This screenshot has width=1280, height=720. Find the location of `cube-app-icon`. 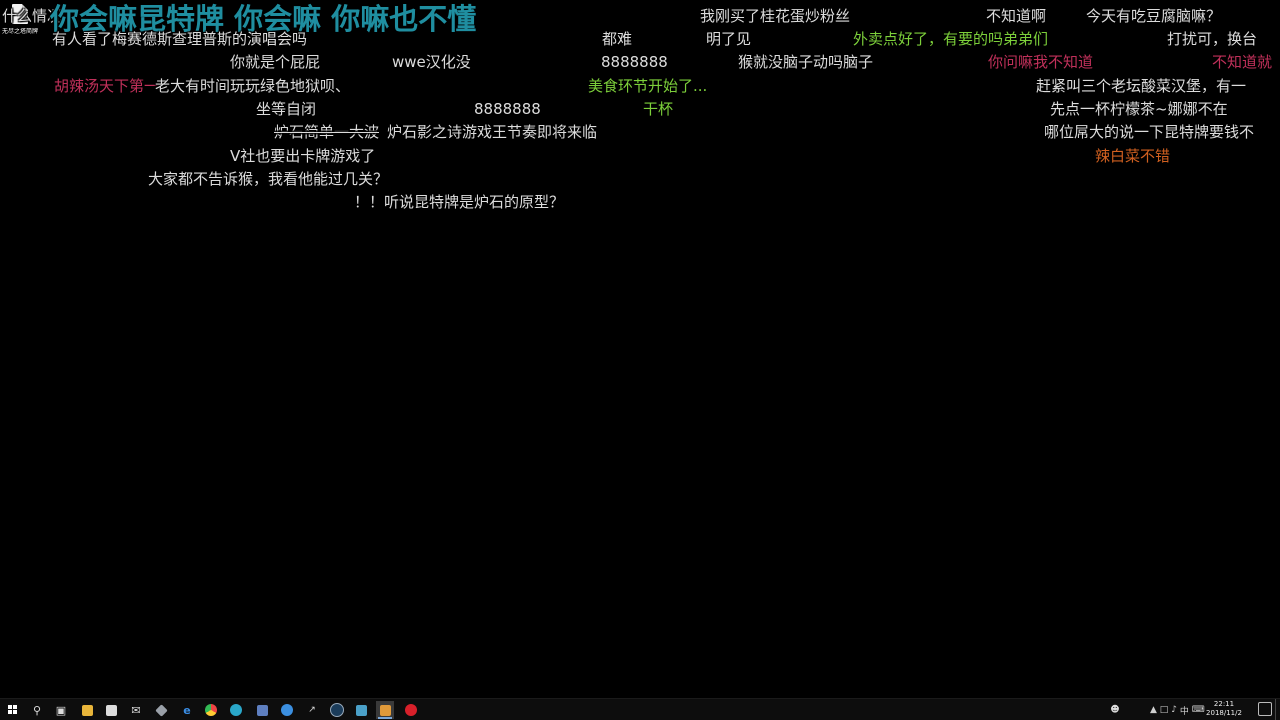

cube-app-icon is located at coordinates (161, 710).